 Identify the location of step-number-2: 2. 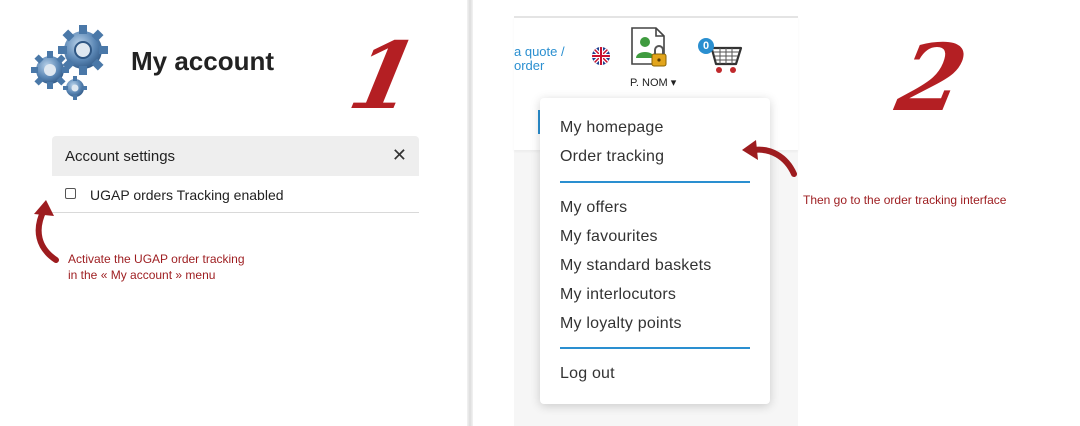
(932, 78).